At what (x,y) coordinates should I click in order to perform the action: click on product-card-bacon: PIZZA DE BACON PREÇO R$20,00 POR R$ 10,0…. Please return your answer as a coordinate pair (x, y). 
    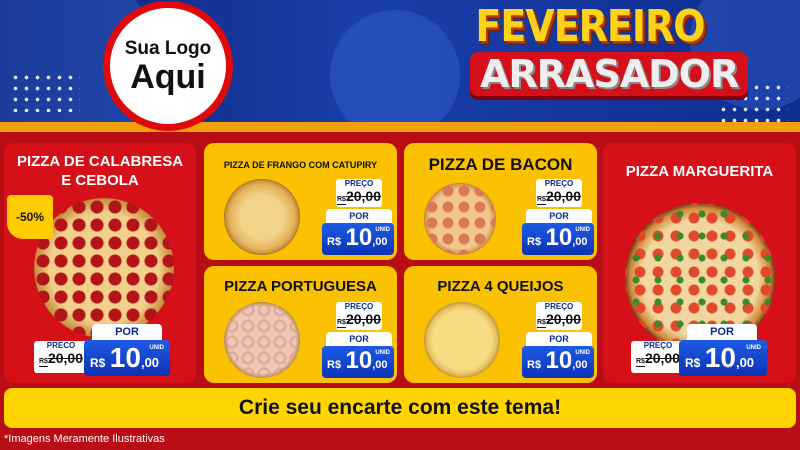
    Looking at the image, I should click on (500, 201).